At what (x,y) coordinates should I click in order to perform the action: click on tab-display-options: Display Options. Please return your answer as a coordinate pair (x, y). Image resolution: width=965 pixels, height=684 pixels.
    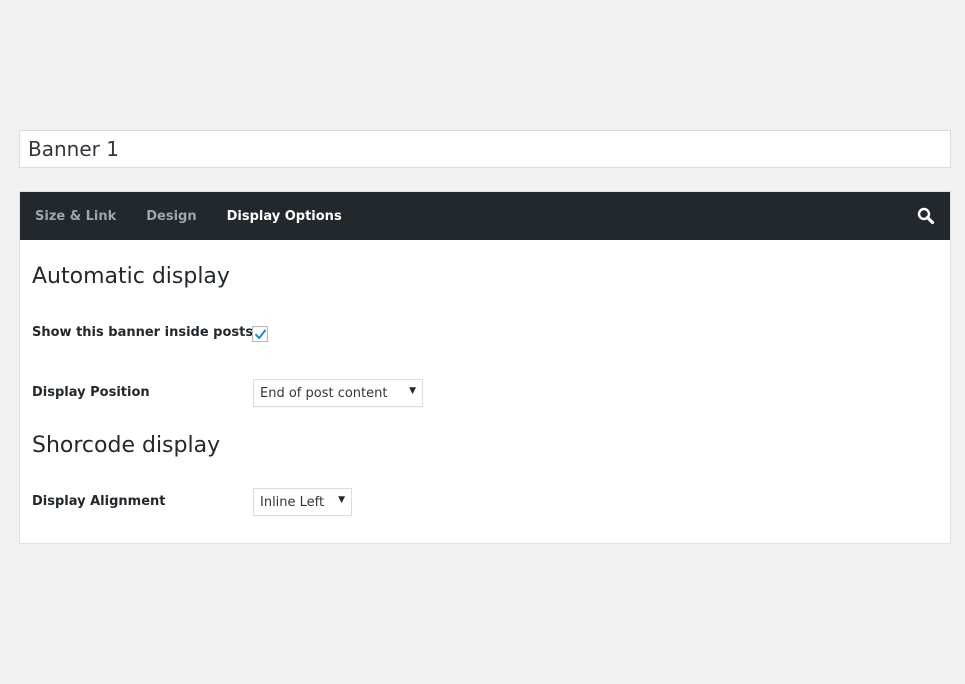
    Looking at the image, I should click on (284, 216).